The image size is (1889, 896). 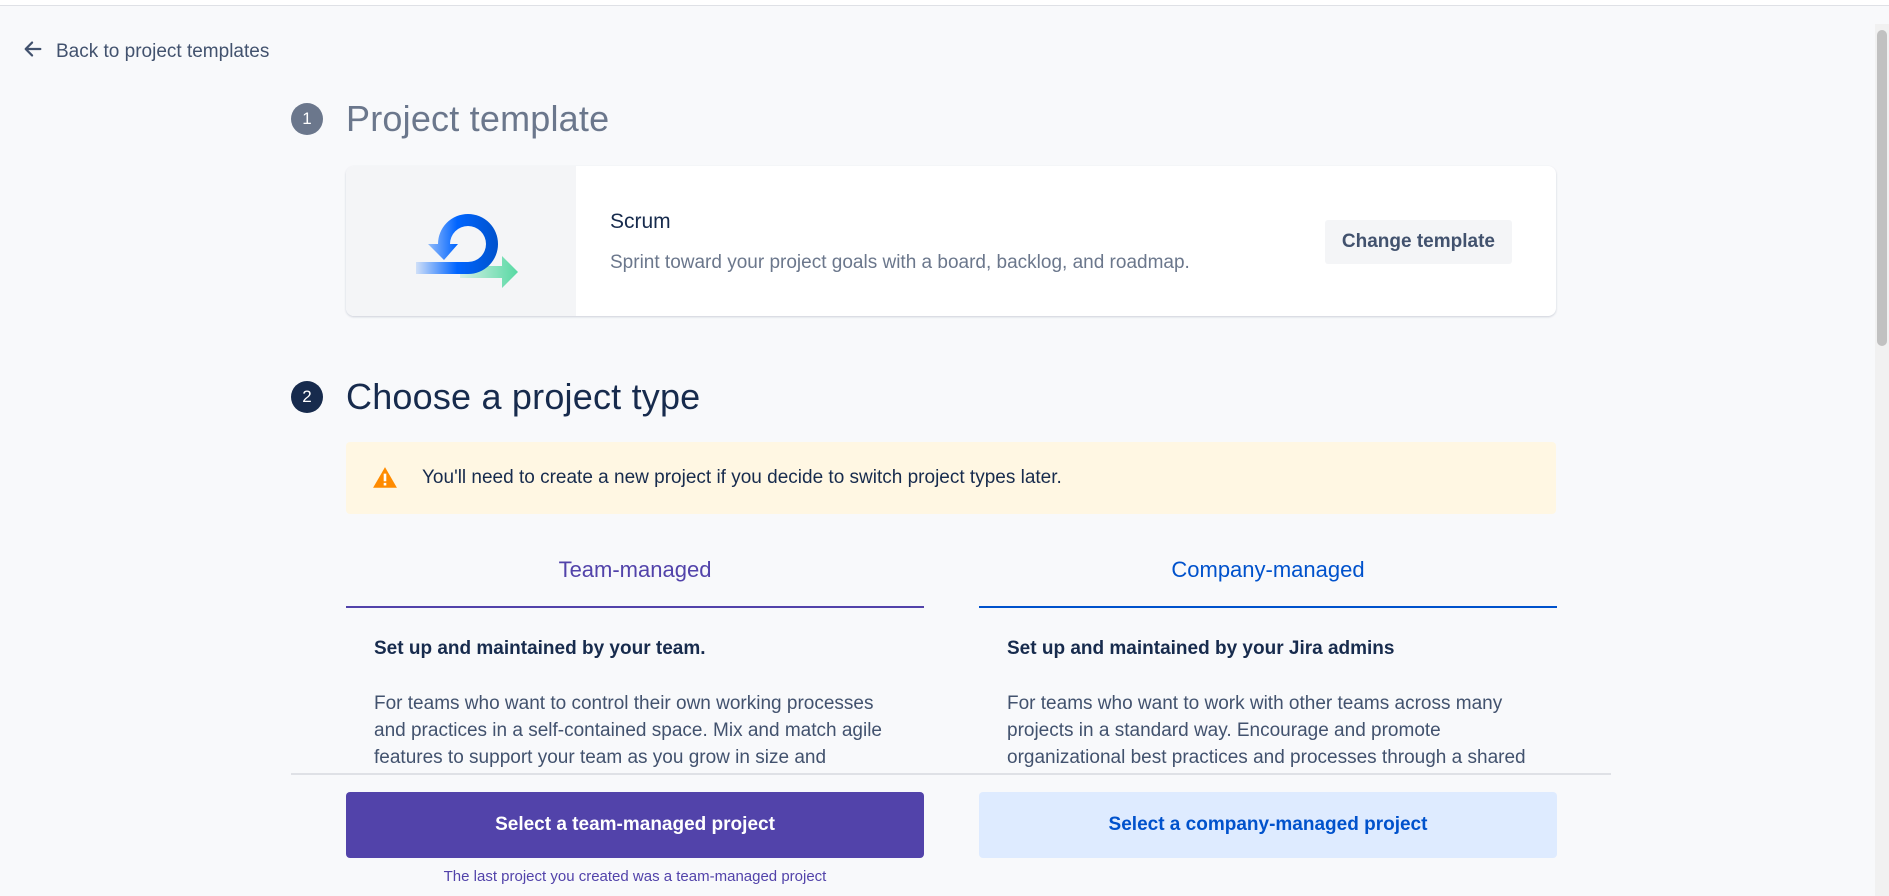 I want to click on team-managed-title: Team-managed, so click(x=635, y=569).